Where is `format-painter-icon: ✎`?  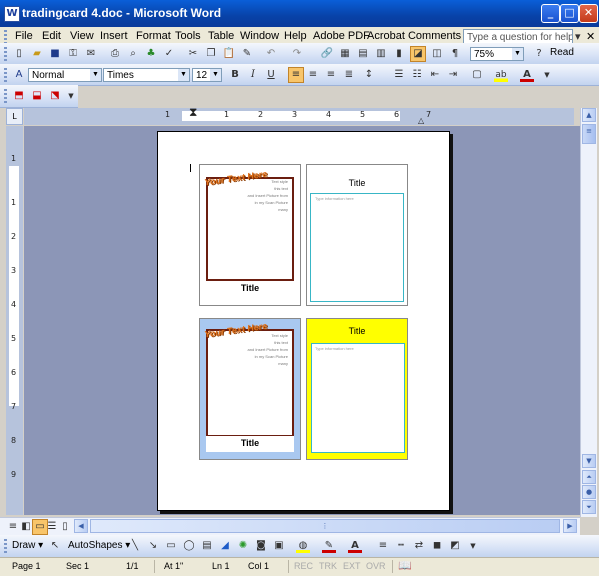
format-painter-icon: ✎ is located at coordinates (247, 54).